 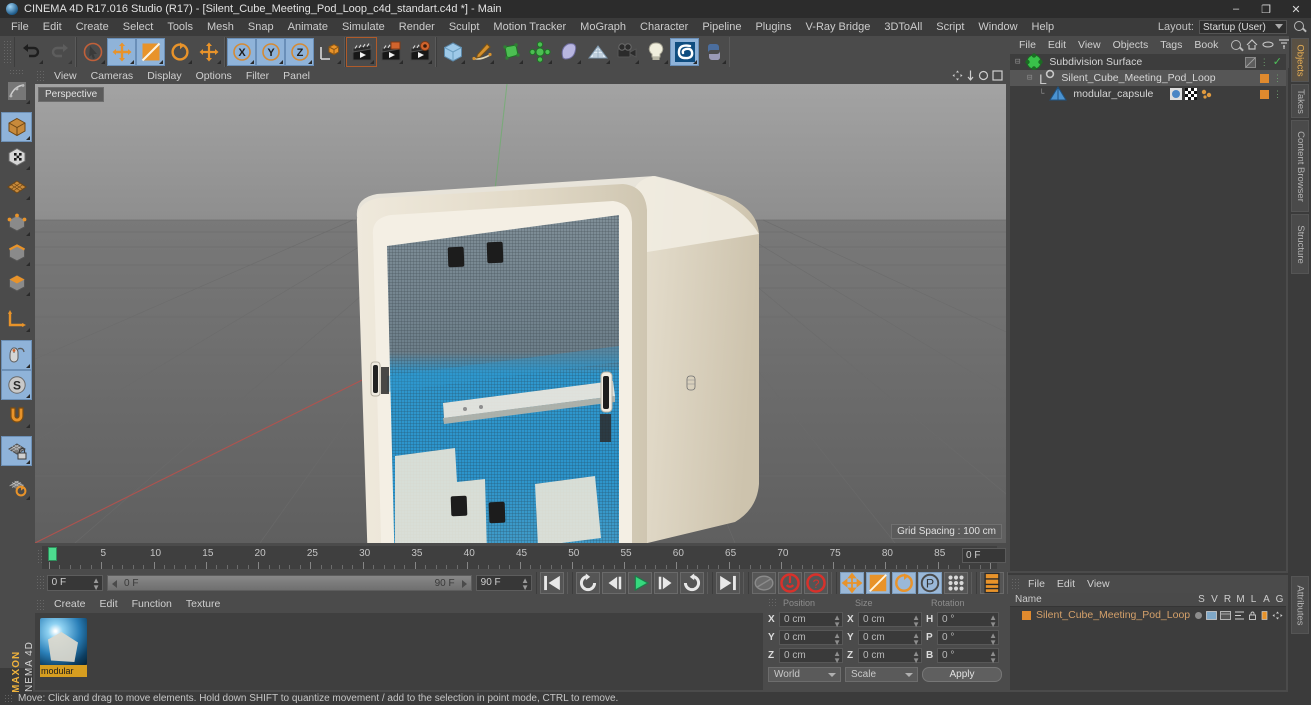 I want to click on timeline-ruler: 051015202530354045505560657075808590, so click(x=520, y=557).